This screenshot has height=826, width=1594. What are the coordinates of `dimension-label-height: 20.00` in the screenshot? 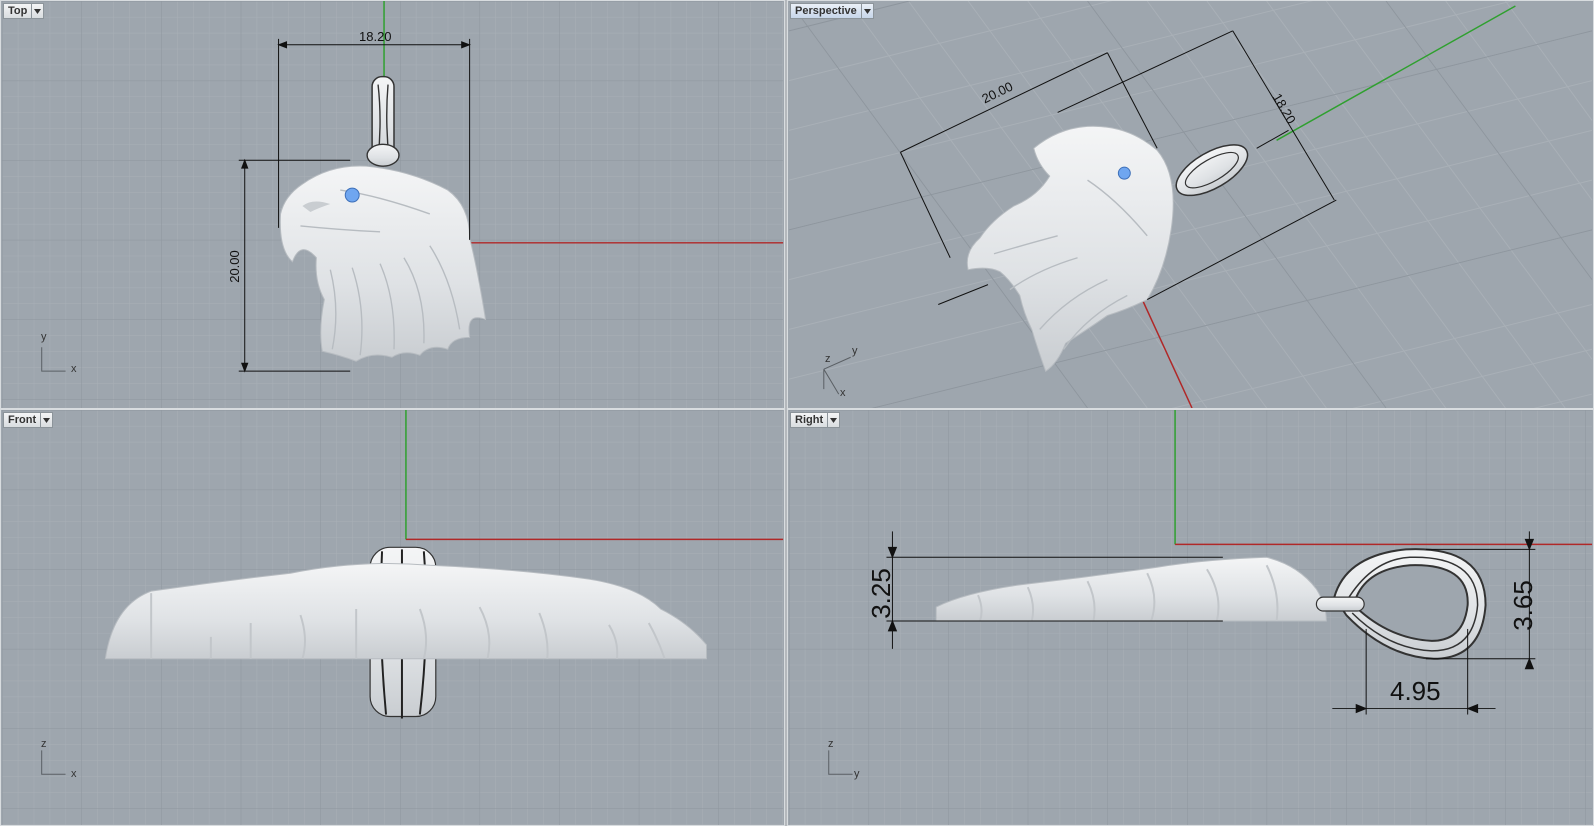 It's located at (234, 266).